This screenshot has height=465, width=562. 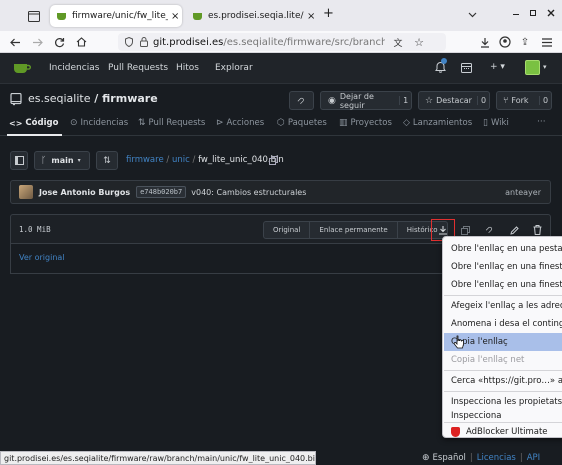 What do you see at coordinates (81, 42) in the screenshot?
I see `home-icon` at bounding box center [81, 42].